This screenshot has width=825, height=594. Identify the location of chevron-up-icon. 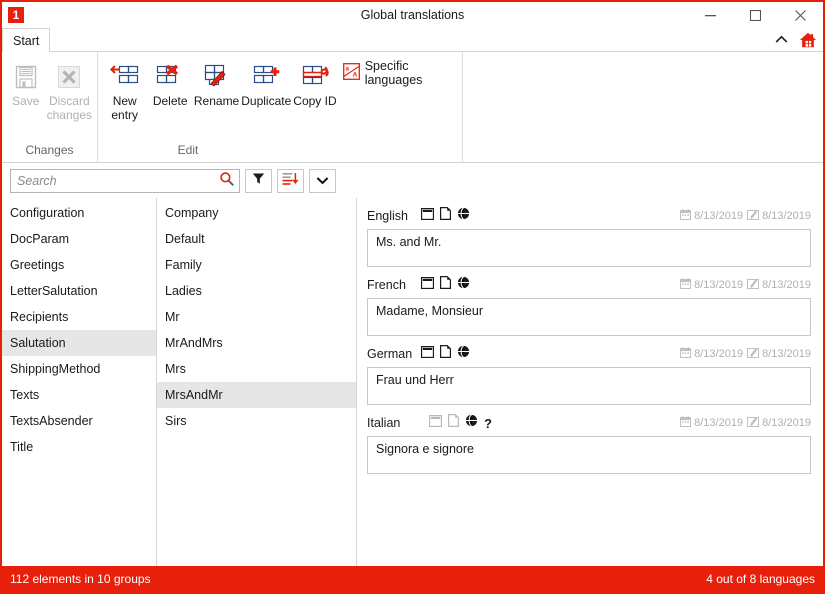
(781, 40).